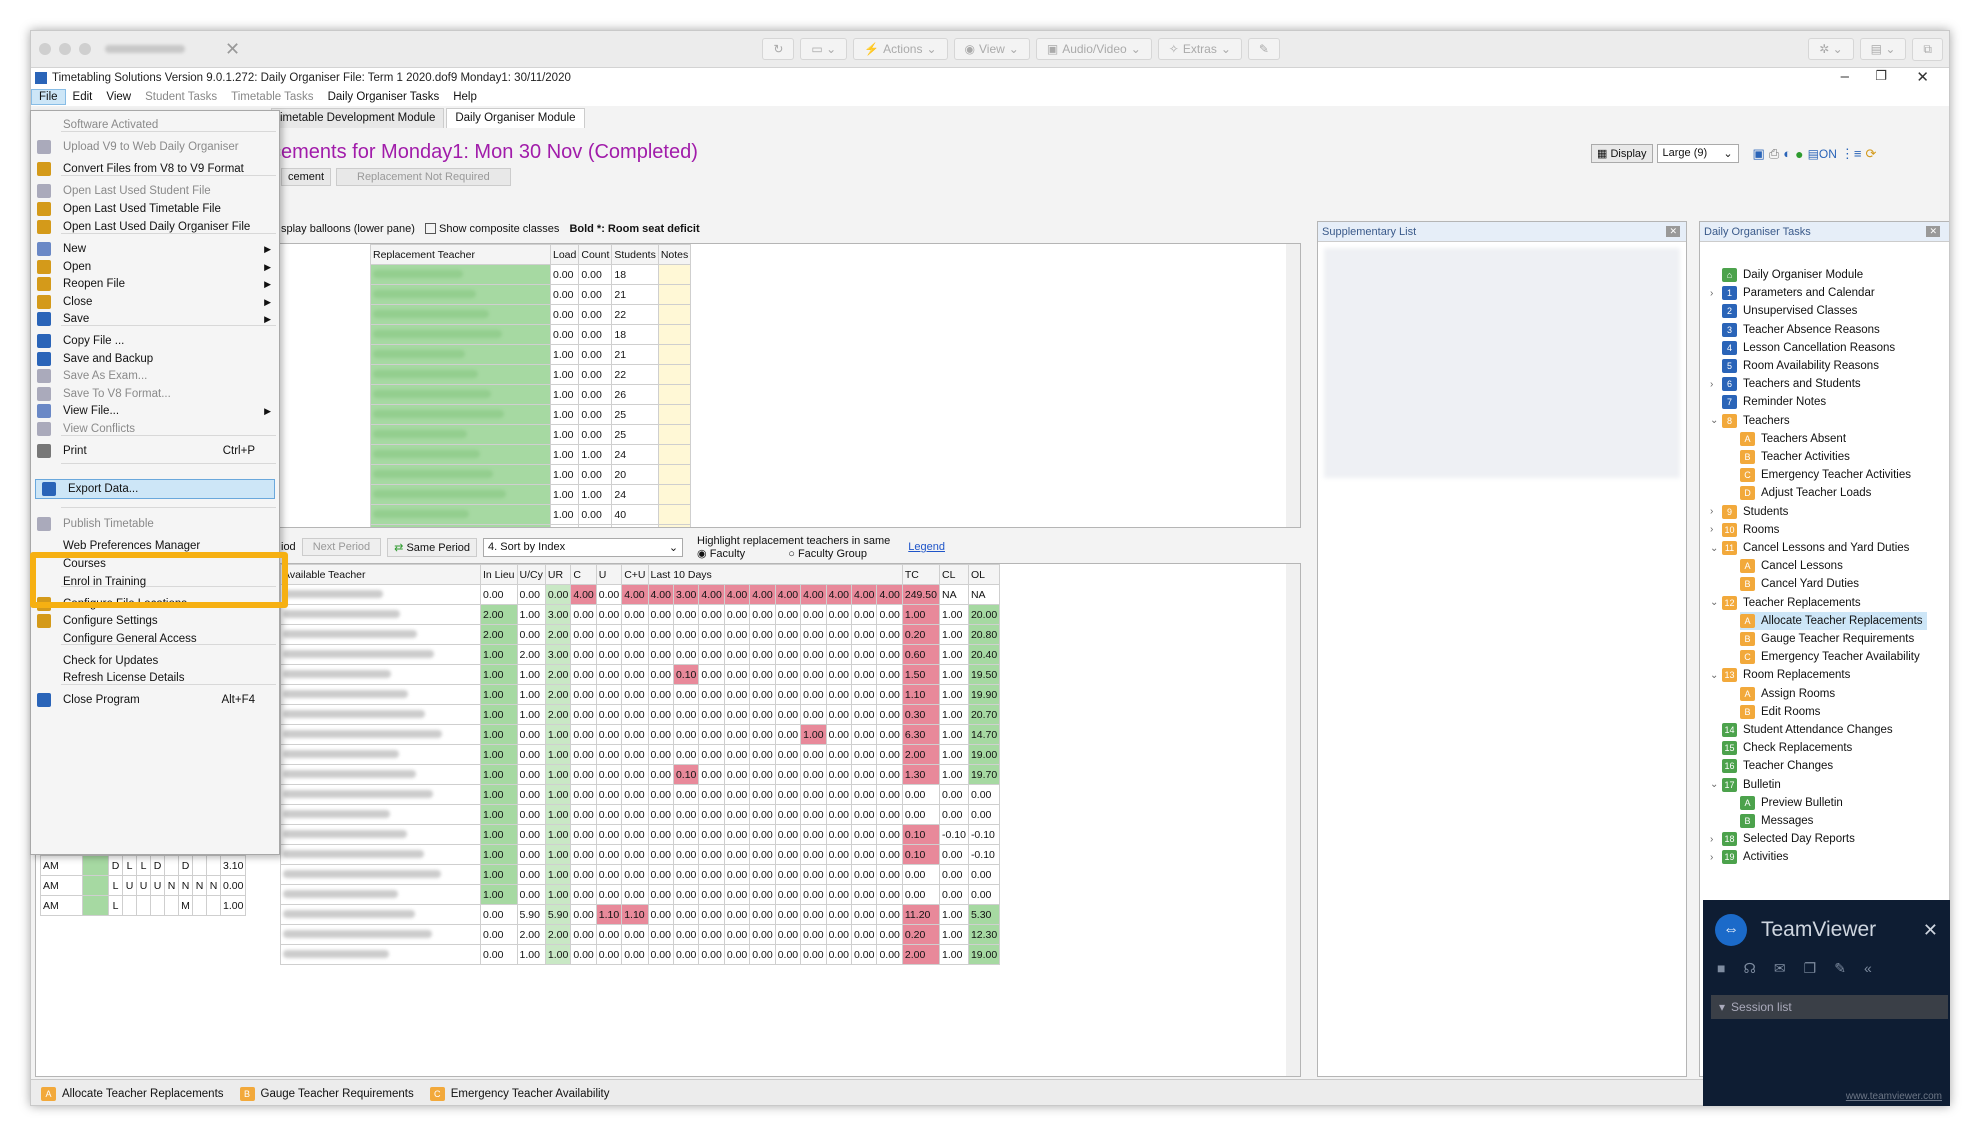 This screenshot has width=1980, height=1136. I want to click on column-header: Load, so click(564, 254).